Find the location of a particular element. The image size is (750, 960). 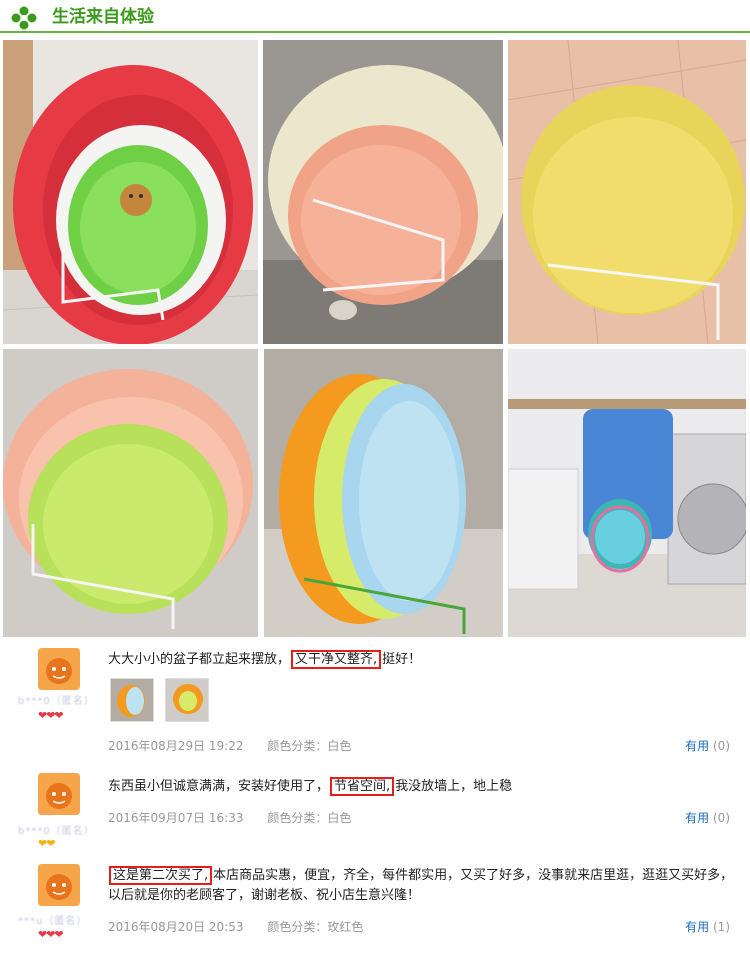

photo-yellow-basin is located at coordinates (627, 192).